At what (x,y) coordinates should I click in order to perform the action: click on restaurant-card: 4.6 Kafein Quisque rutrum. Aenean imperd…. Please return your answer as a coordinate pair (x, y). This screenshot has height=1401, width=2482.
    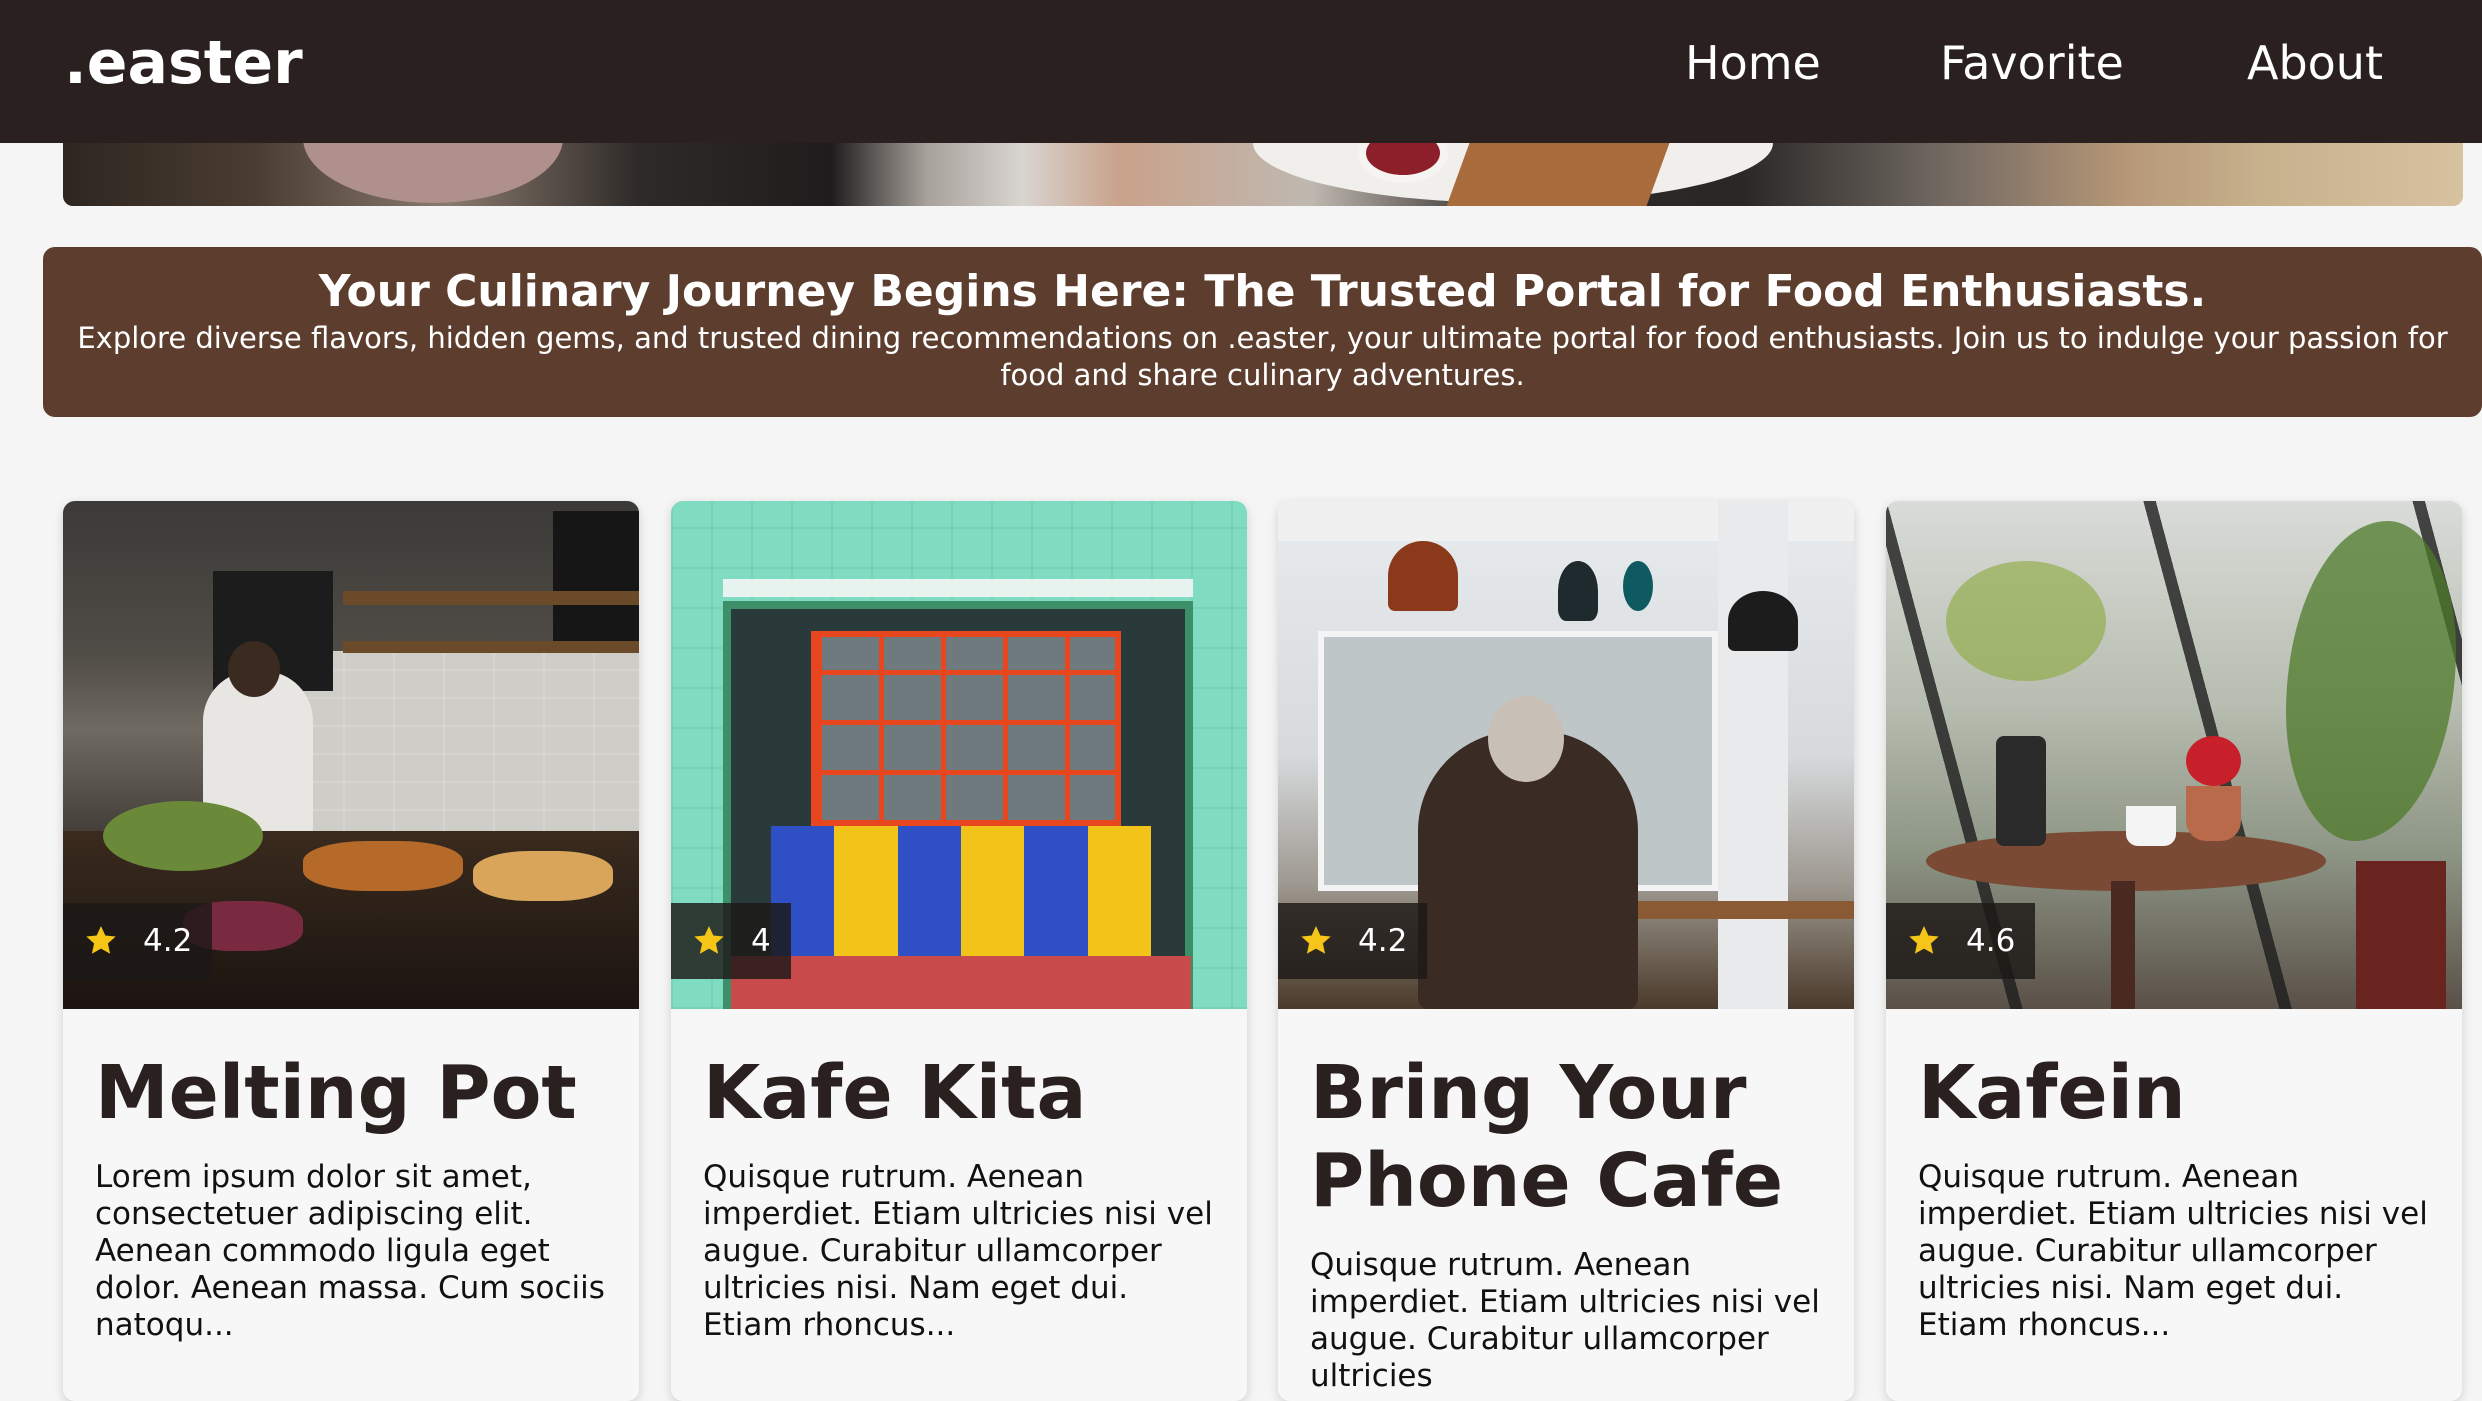
    Looking at the image, I should click on (2174, 951).